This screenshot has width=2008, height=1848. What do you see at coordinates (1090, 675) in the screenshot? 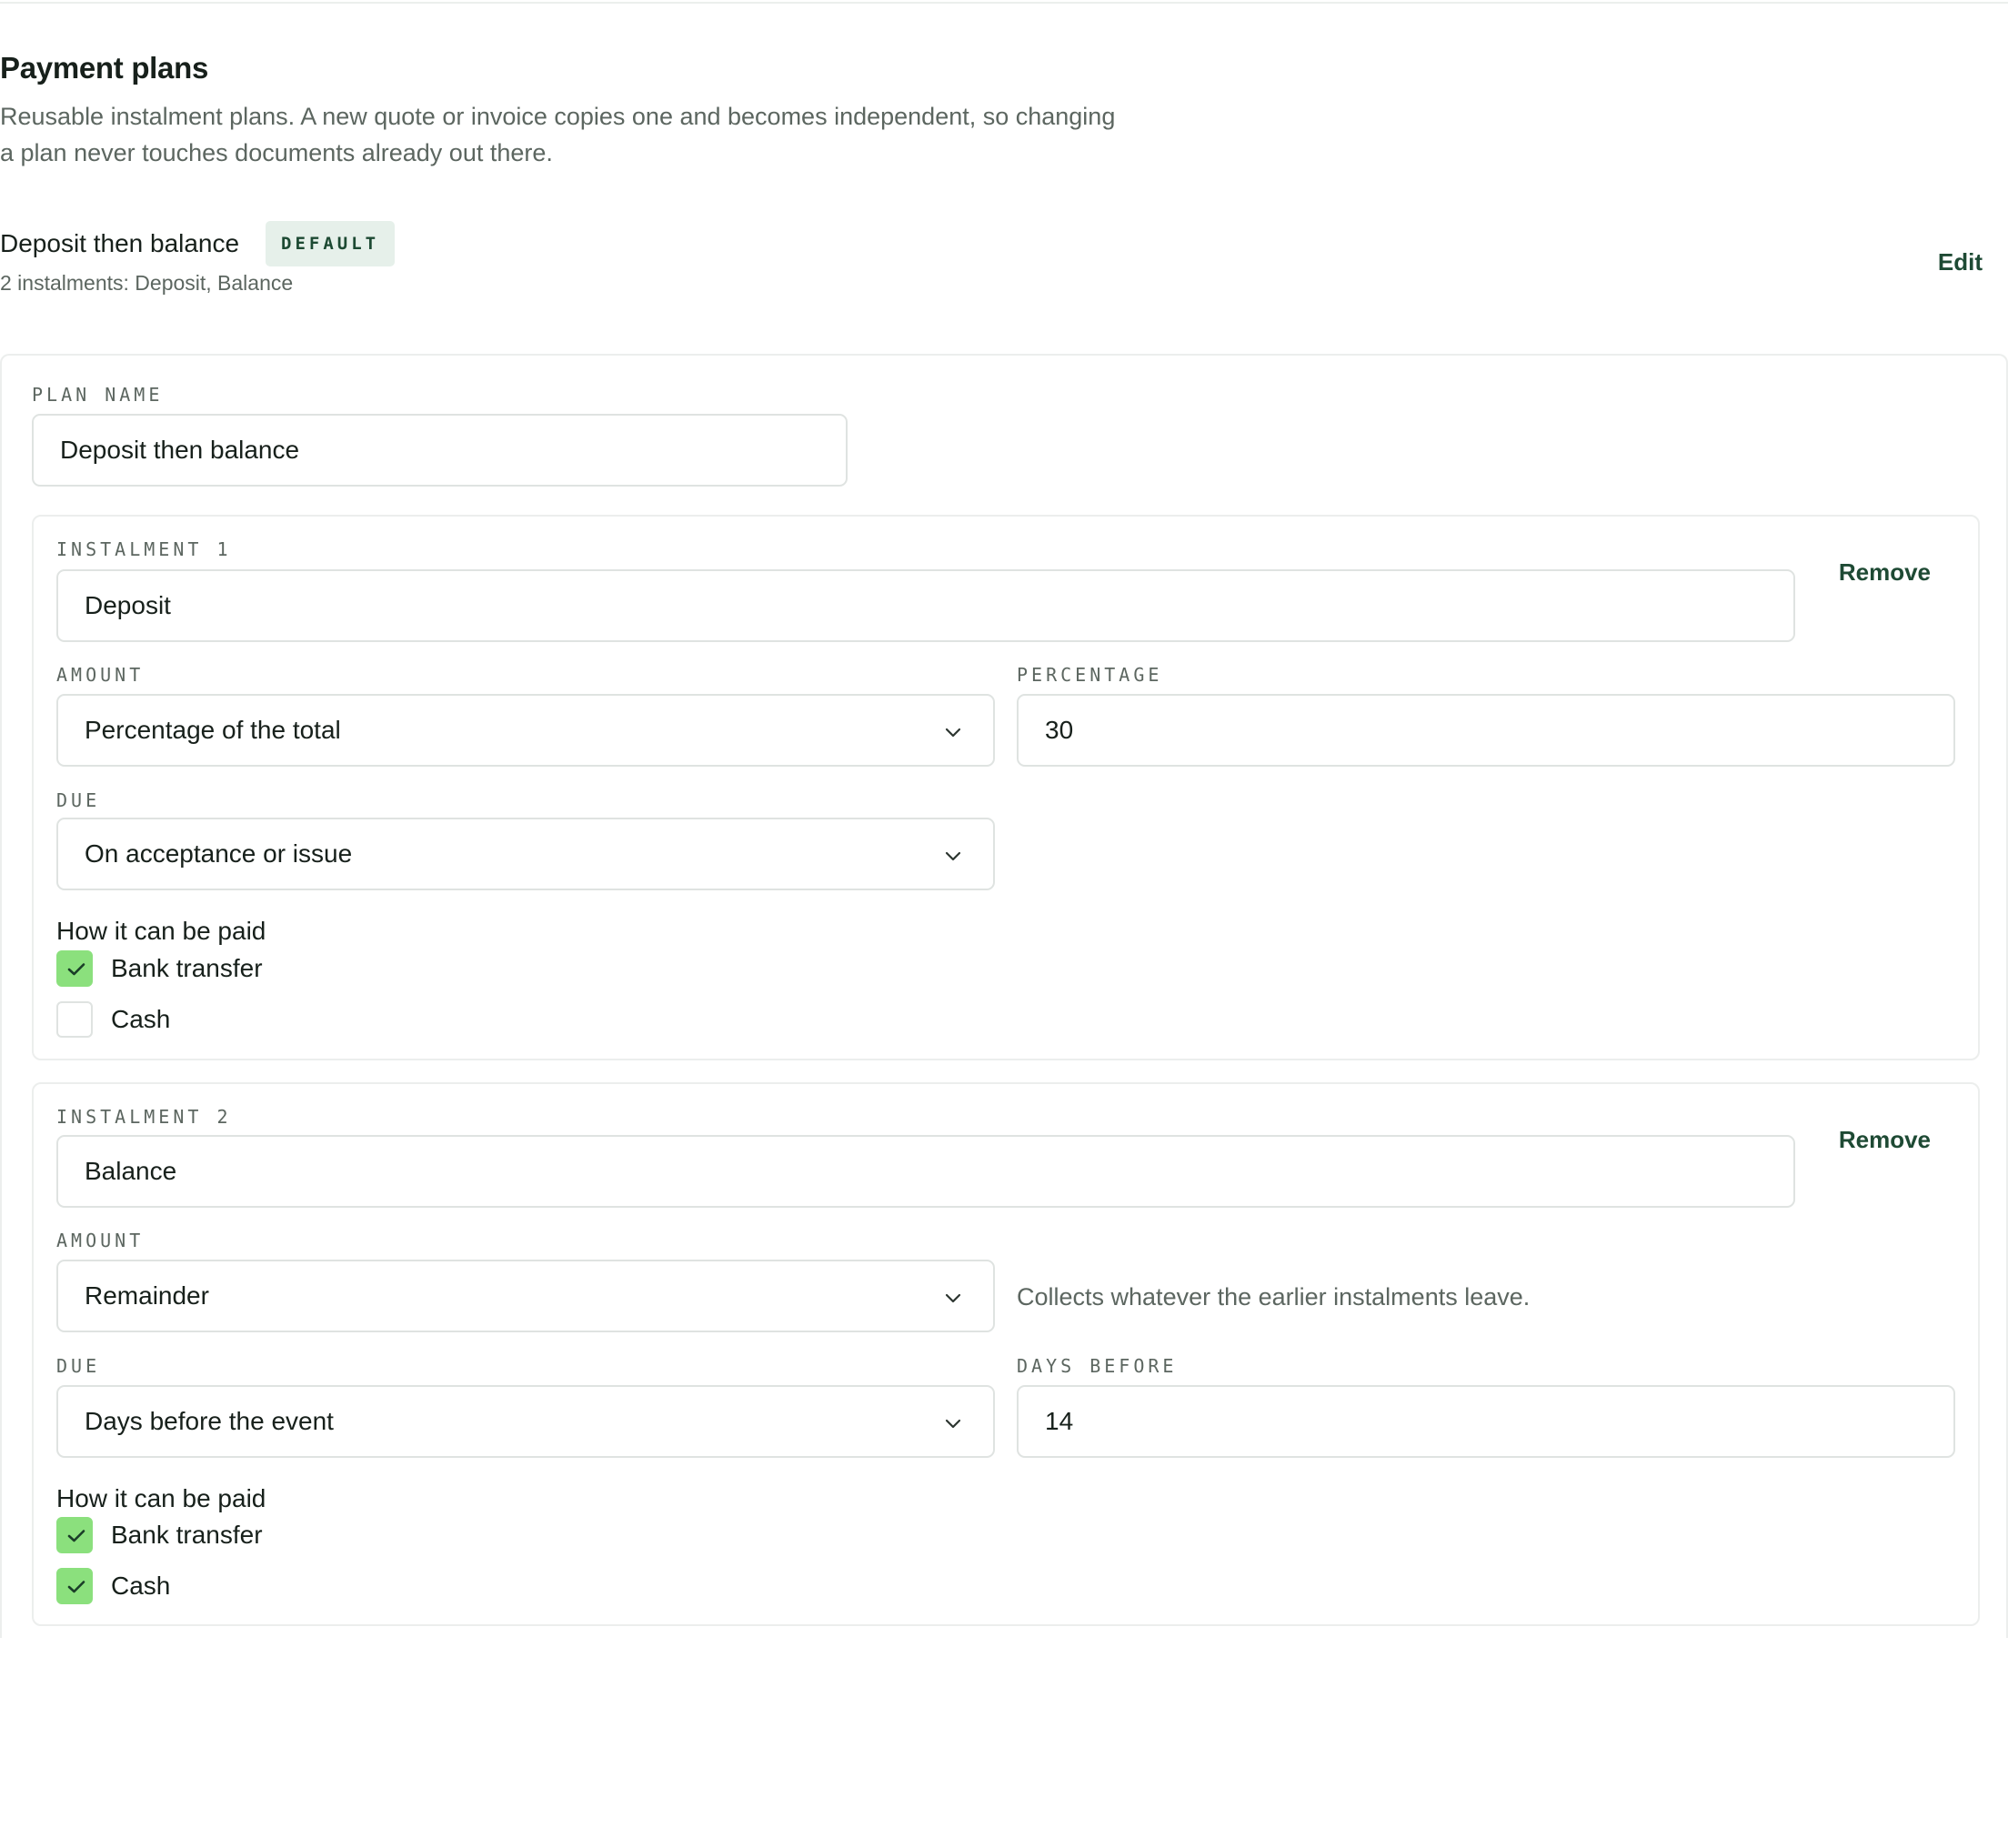
I see `percentage-label: PERCENTAGE` at bounding box center [1090, 675].